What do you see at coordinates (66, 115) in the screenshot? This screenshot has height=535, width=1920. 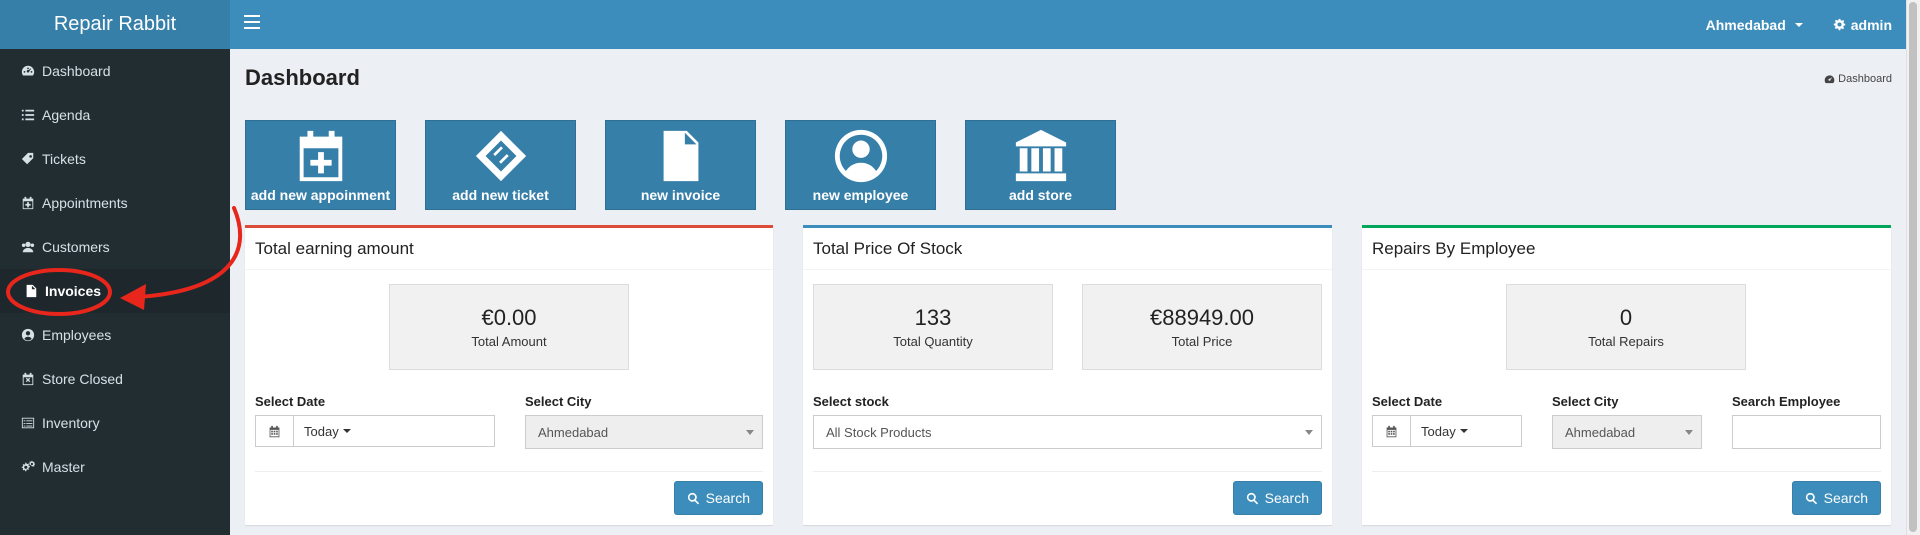 I see `sidebar-item-label: Agenda` at bounding box center [66, 115].